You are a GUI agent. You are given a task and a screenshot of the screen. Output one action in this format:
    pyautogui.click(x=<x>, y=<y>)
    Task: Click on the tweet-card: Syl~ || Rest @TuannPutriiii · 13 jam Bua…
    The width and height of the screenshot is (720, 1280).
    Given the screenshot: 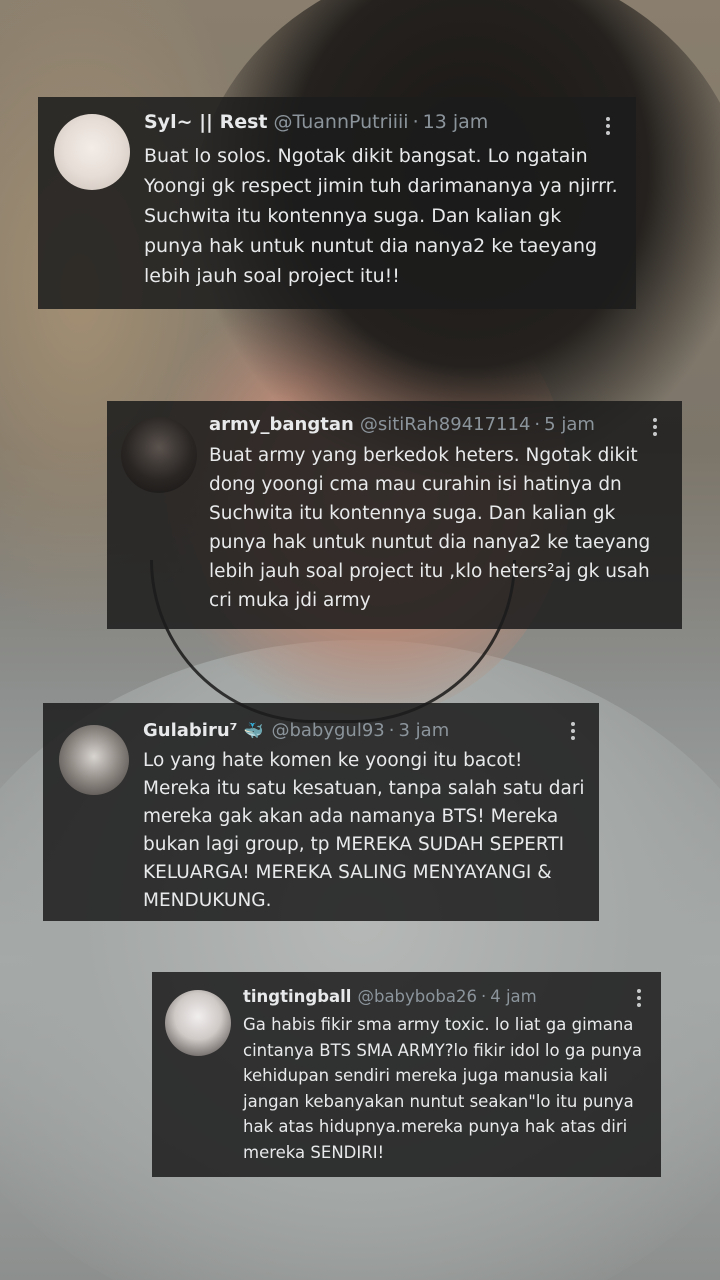 What is the action you would take?
    pyautogui.click(x=337, y=203)
    